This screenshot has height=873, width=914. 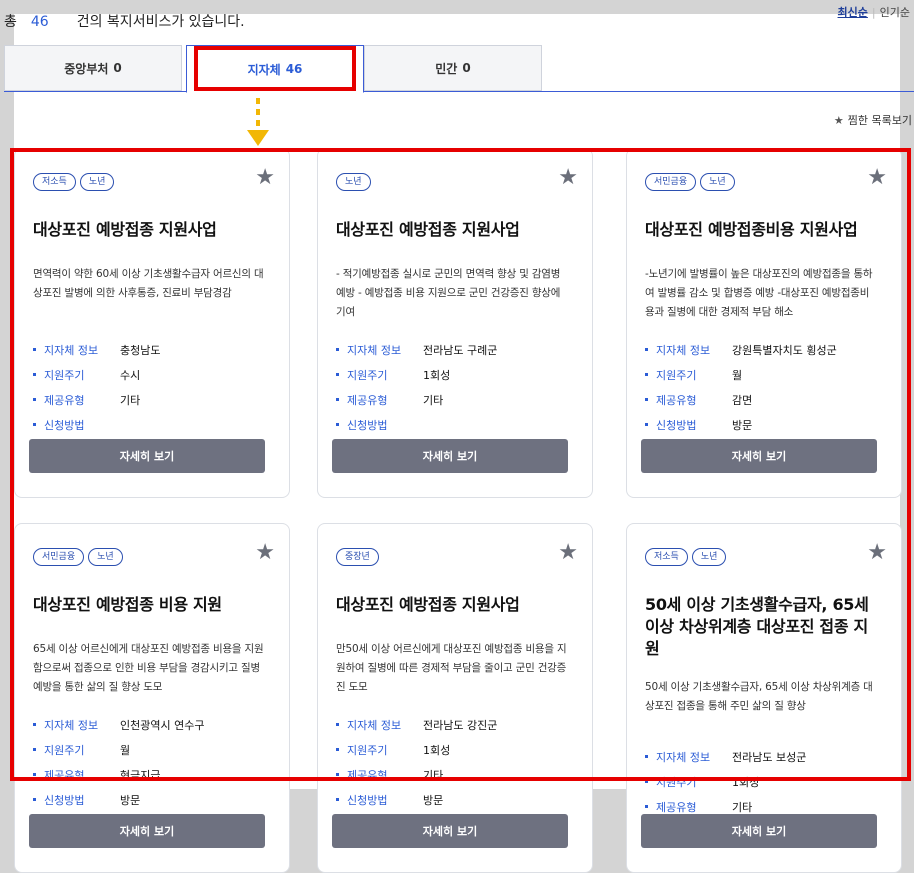 I want to click on tab-label: 중앙부처, so click(x=86, y=68).